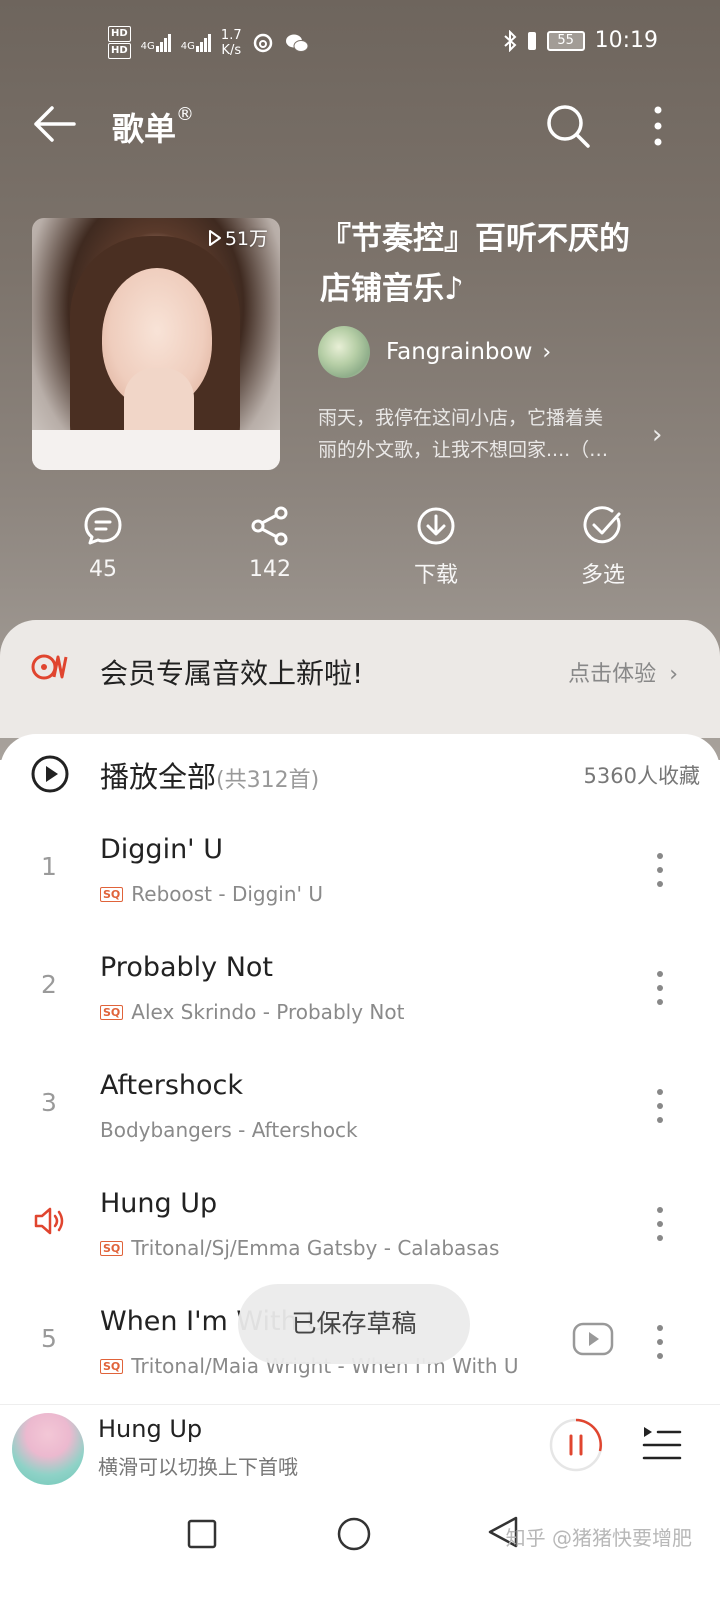  Describe the element at coordinates (49, 866) in the screenshot. I see `song-number: 1` at that location.